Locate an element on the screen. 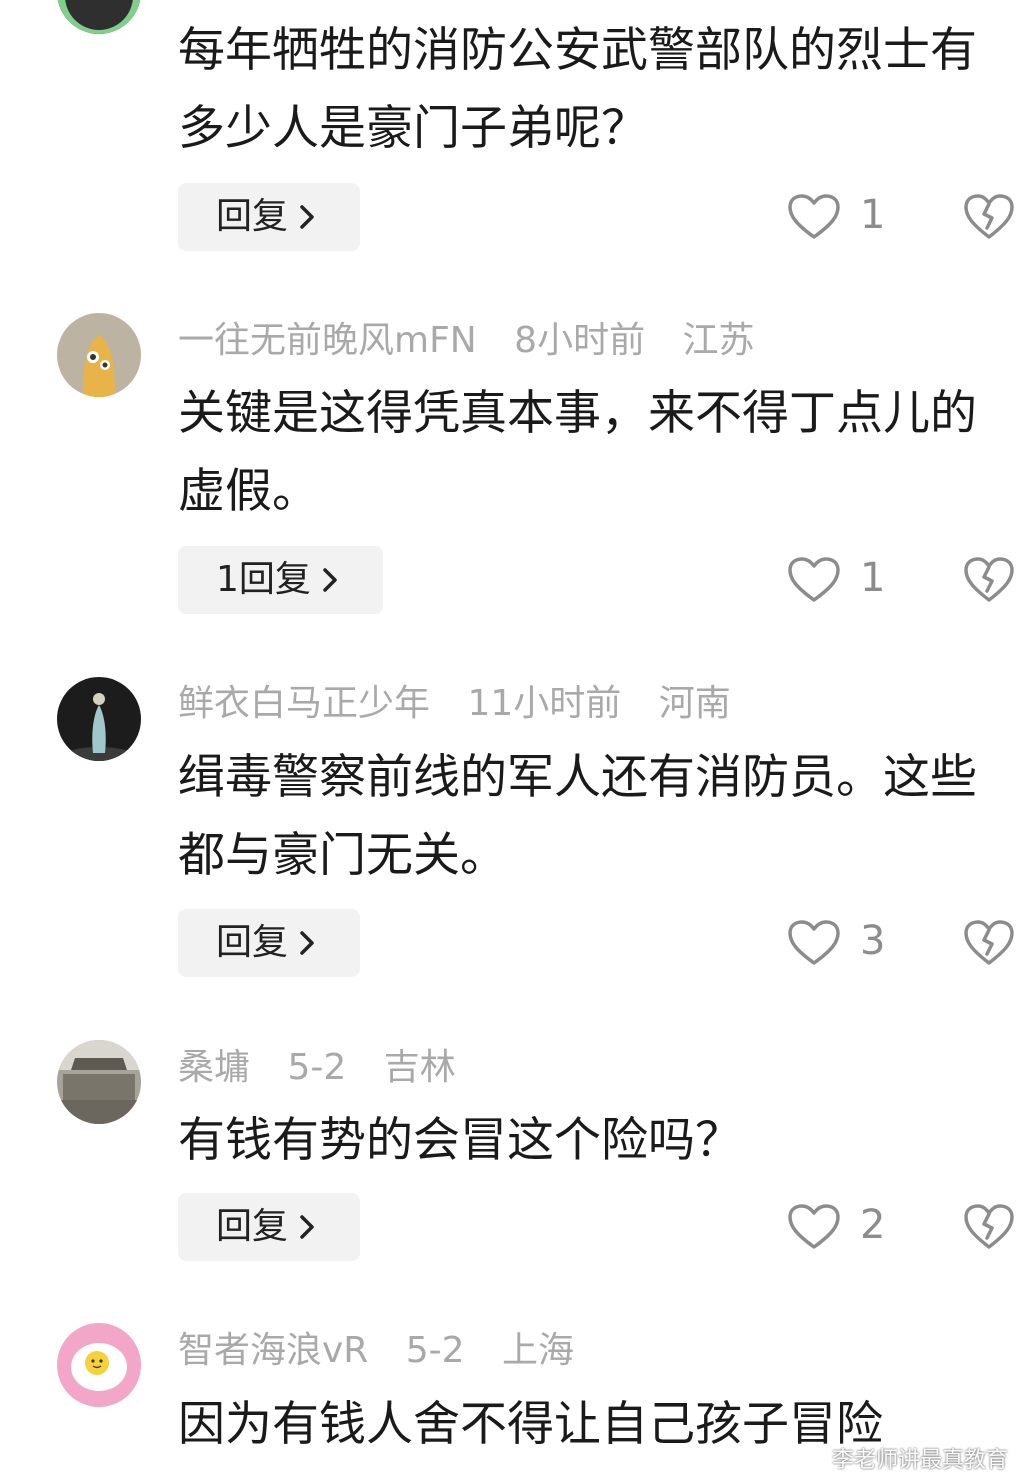 The width and height of the screenshot is (1018, 1478). timestamp: 8小时前 is located at coordinates (580, 340).